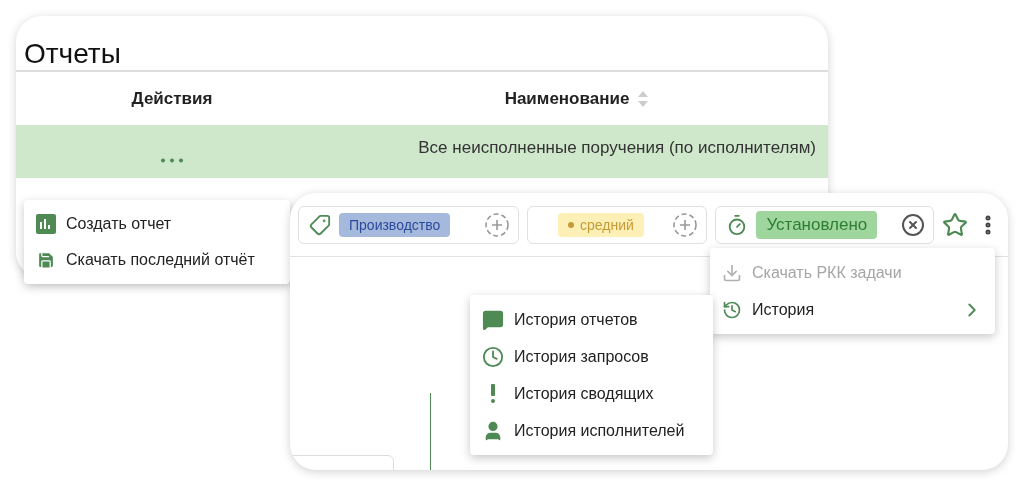  Describe the element at coordinates (852, 309) in the screenshot. I see `menu-item: История` at that location.